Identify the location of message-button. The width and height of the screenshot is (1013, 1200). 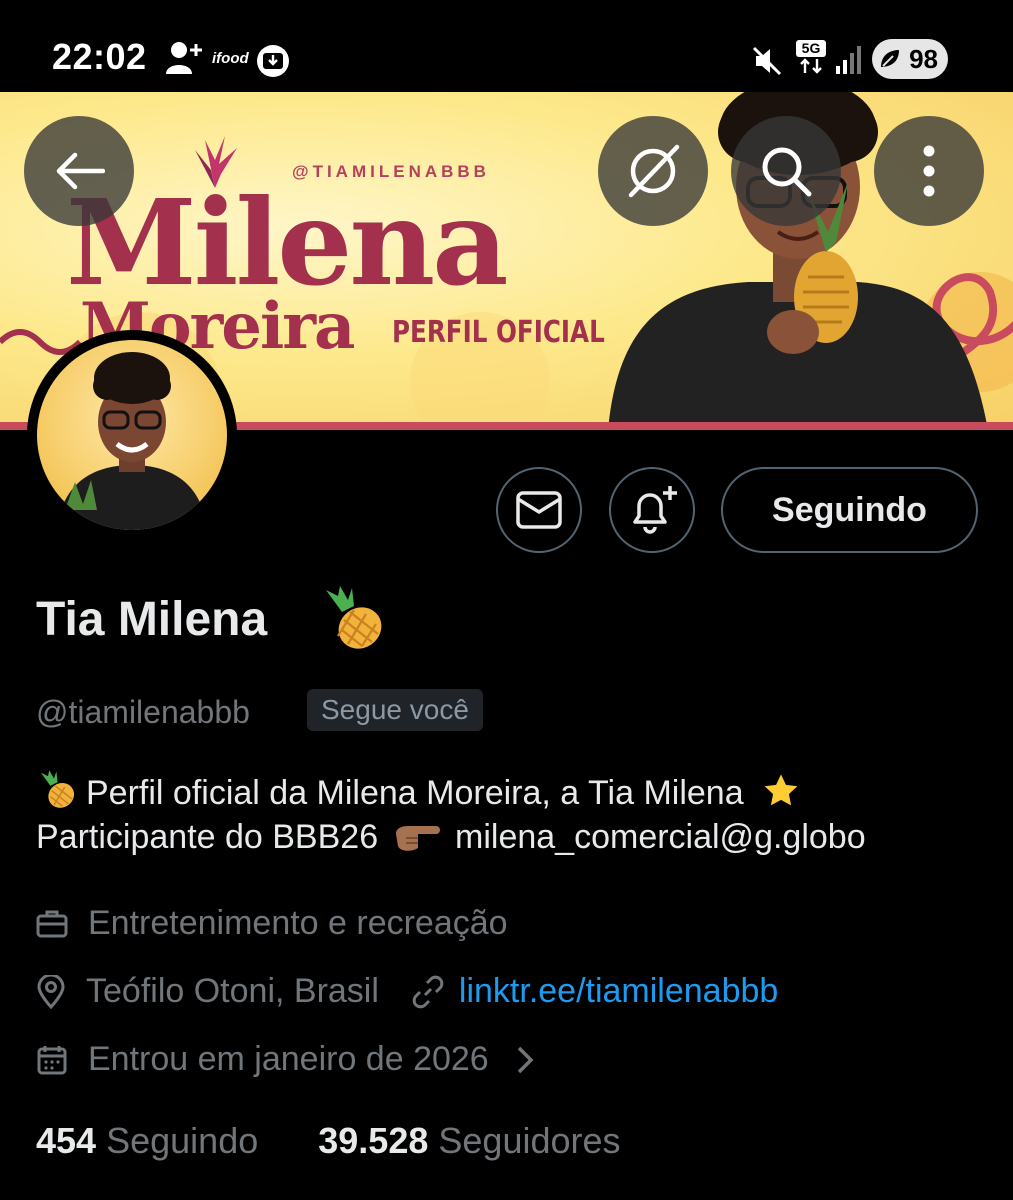
(539, 510).